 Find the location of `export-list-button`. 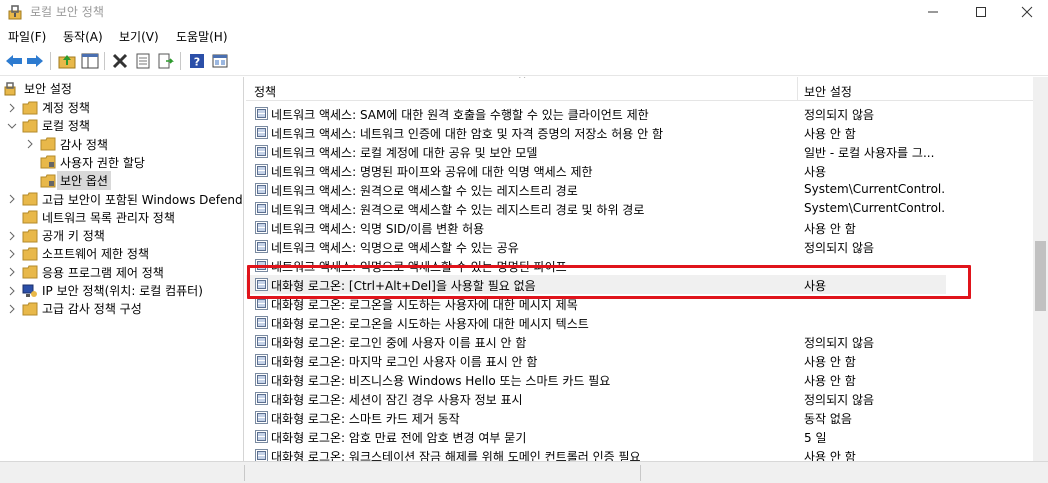

export-list-button is located at coordinates (166, 61).